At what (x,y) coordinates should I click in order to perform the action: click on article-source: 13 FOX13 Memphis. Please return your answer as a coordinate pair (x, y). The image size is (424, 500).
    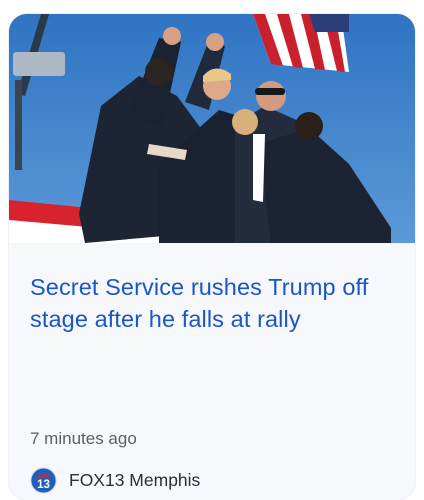
    Looking at the image, I should click on (115, 480).